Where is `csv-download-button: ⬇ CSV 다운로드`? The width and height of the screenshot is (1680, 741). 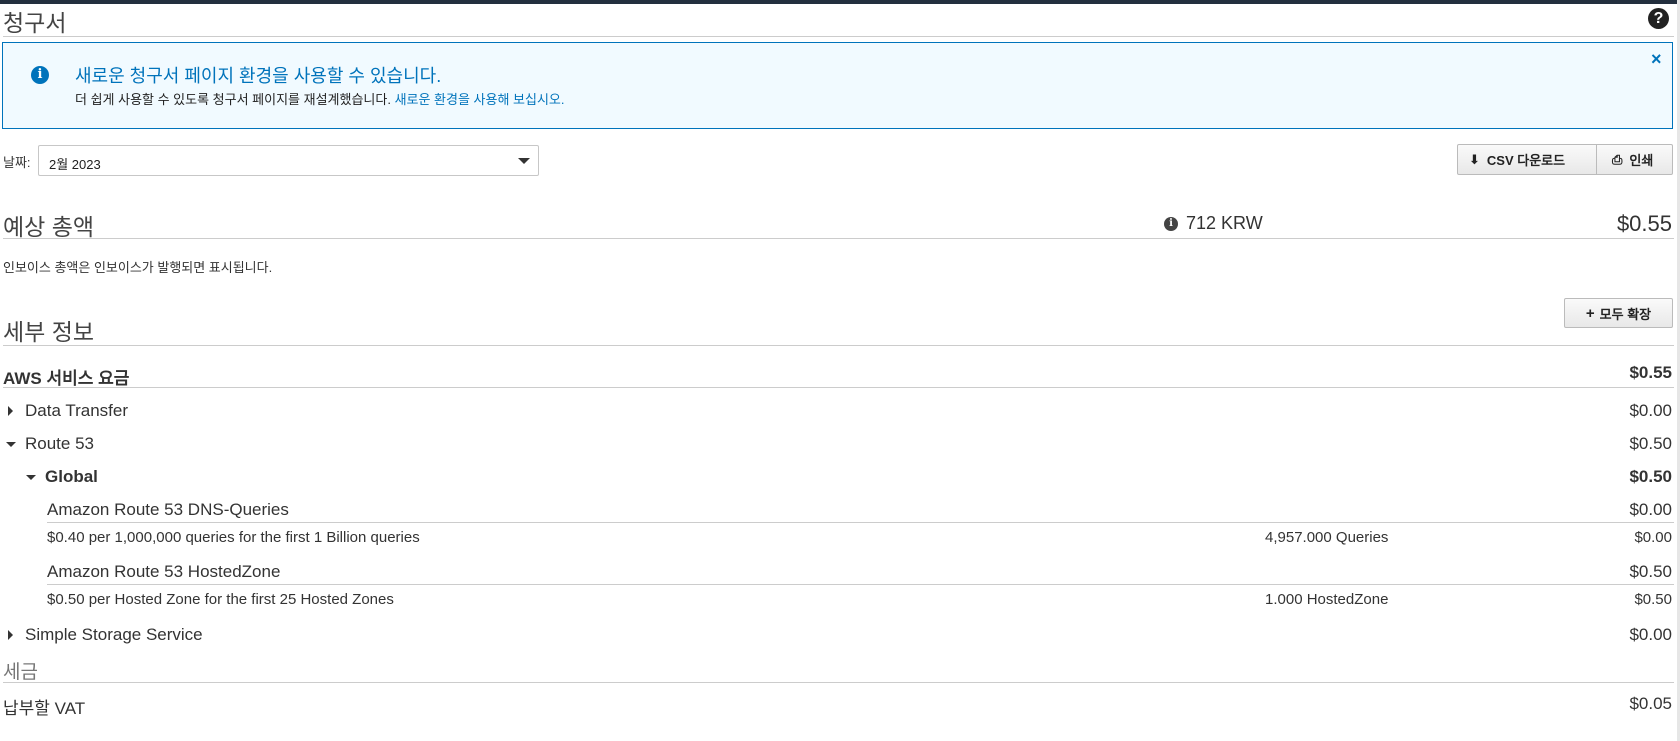
csv-download-button: ⬇ CSV 다운로드 is located at coordinates (1527, 159).